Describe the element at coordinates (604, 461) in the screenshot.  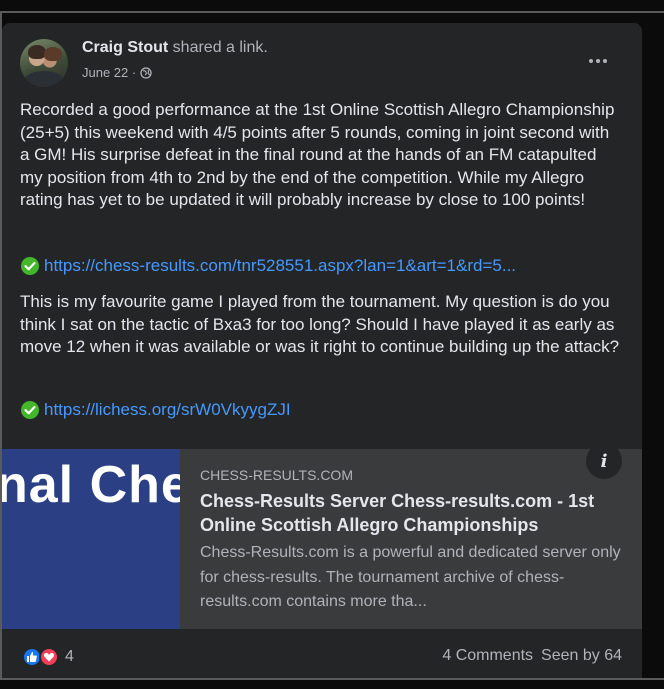
I see `info-button: i` at that location.